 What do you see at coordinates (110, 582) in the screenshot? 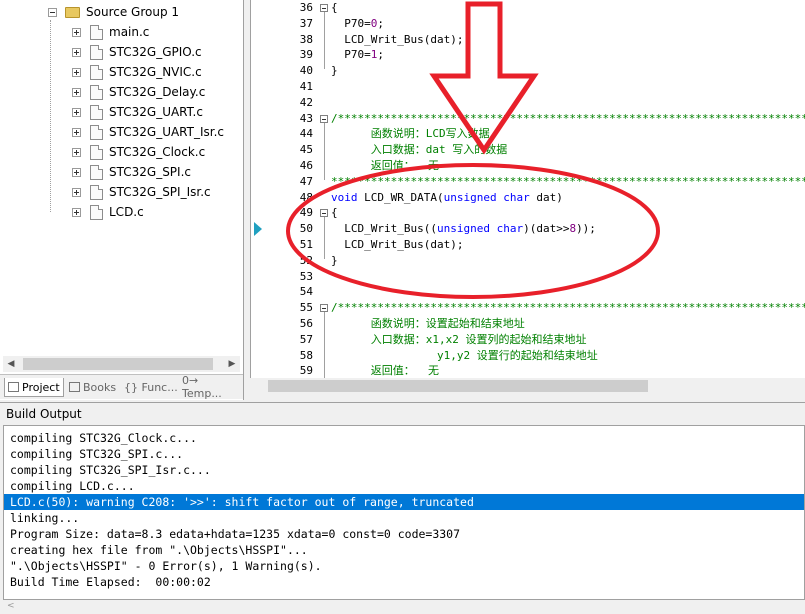
I see `build-output-line: Build Time Elapsed: 00:00:02` at bounding box center [110, 582].